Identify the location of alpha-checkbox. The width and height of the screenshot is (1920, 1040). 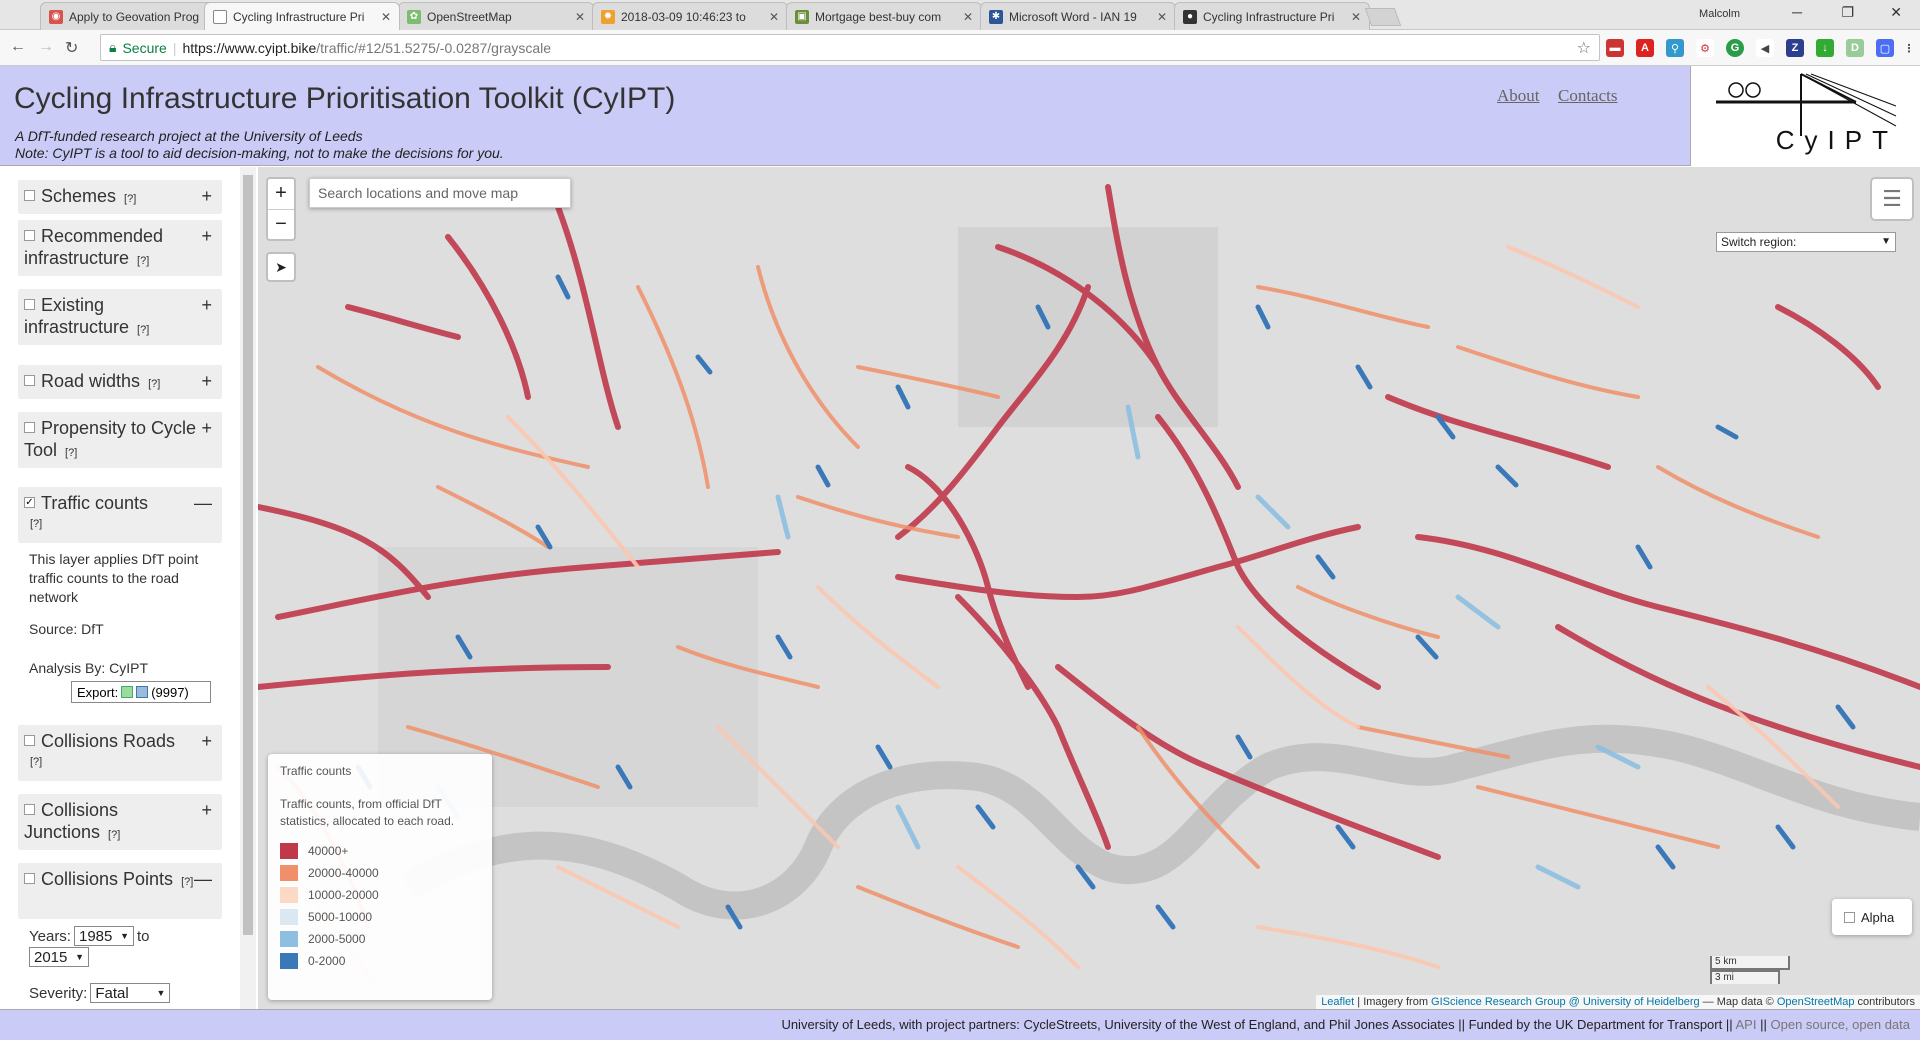
(1849, 917).